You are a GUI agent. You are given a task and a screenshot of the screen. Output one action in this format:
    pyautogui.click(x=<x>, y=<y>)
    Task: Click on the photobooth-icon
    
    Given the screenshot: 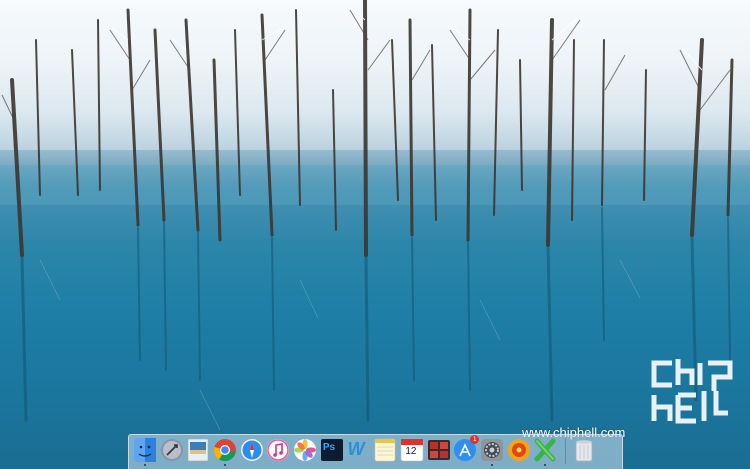 What is the action you would take?
    pyautogui.click(x=439, y=451)
    